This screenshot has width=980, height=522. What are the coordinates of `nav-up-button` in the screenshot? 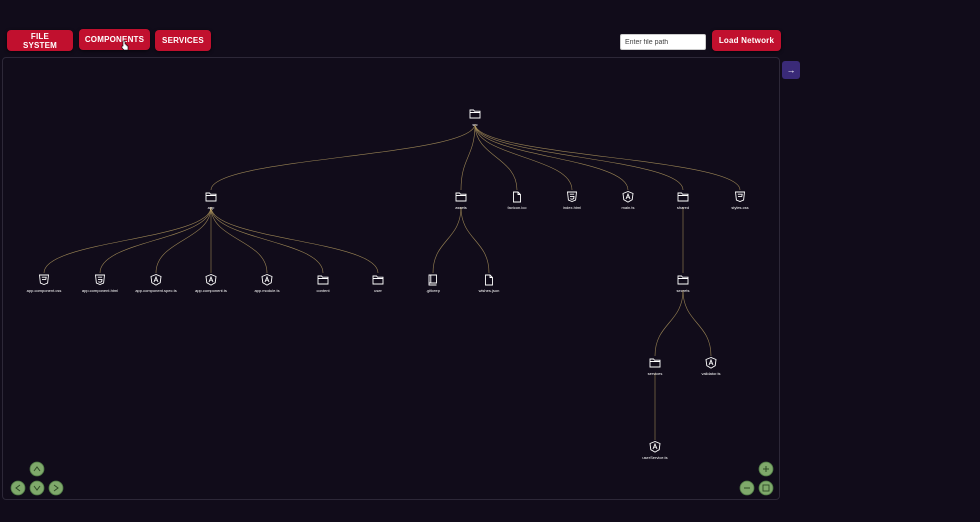 It's located at (37, 469).